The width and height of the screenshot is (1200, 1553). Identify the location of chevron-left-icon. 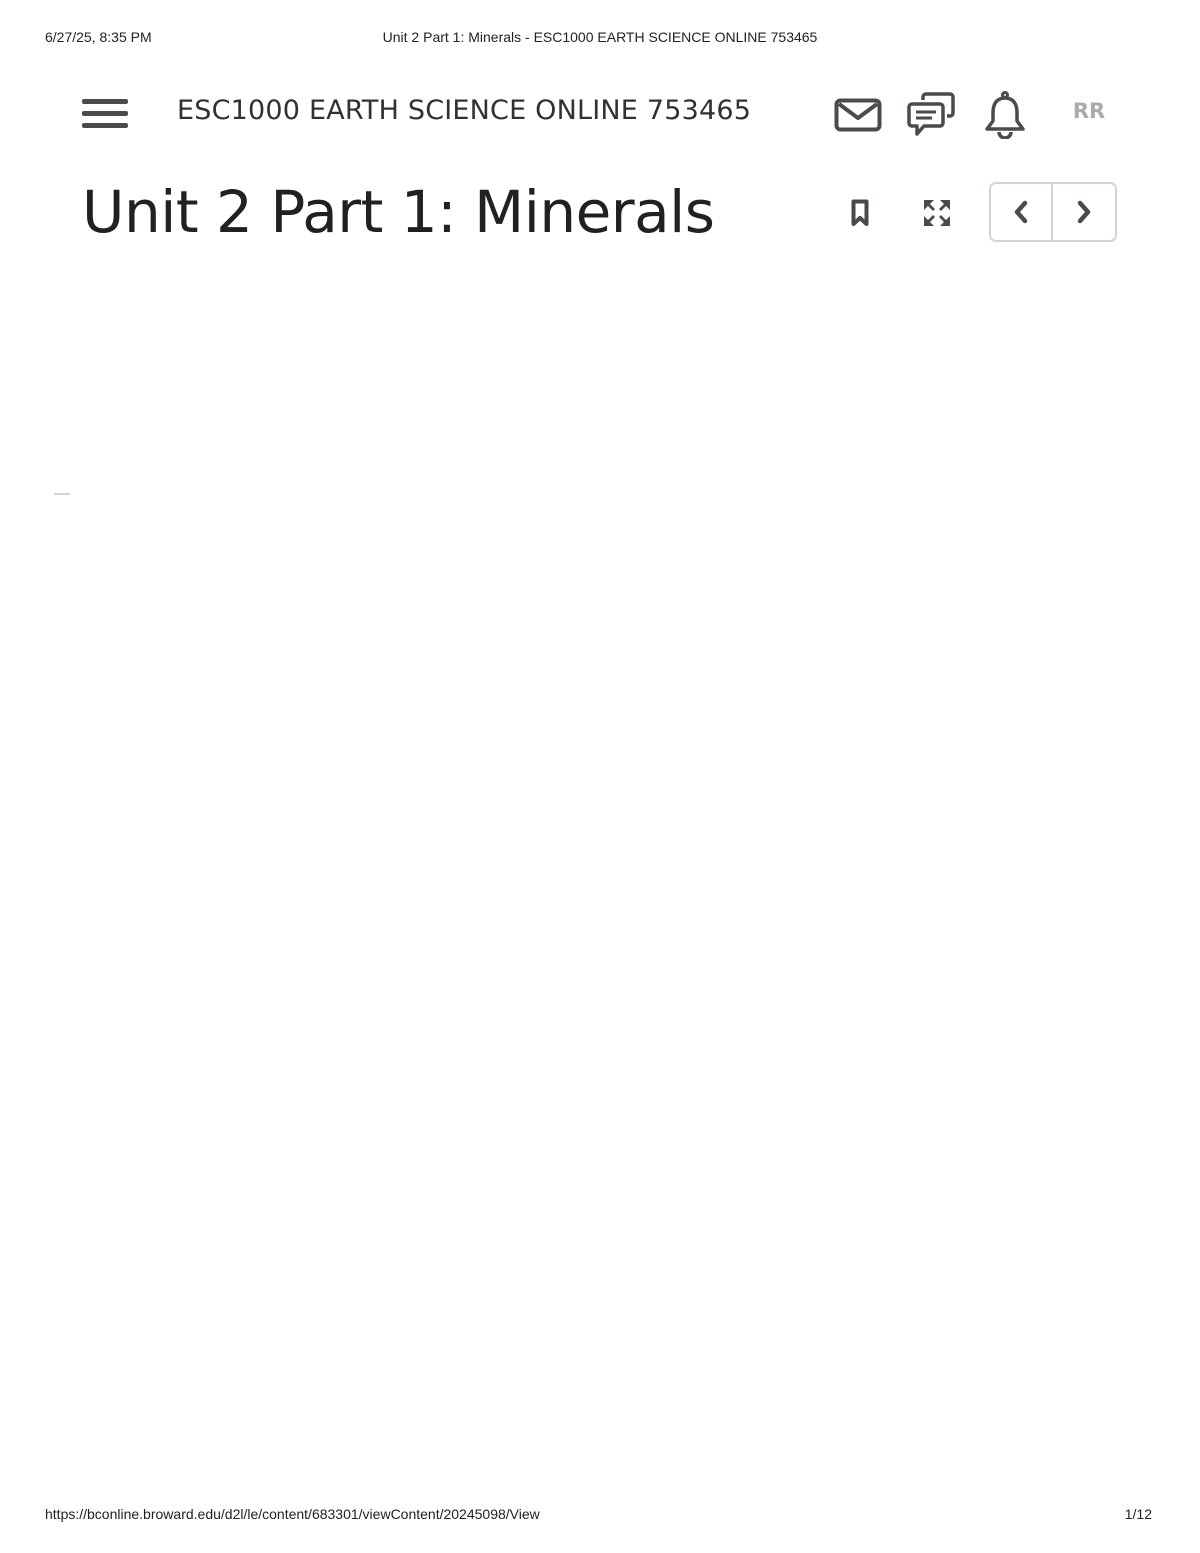
(1021, 212).